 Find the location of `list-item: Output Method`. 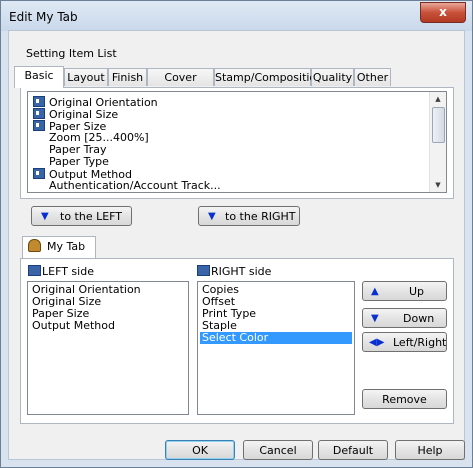

list-item: Output Method is located at coordinates (108, 326).